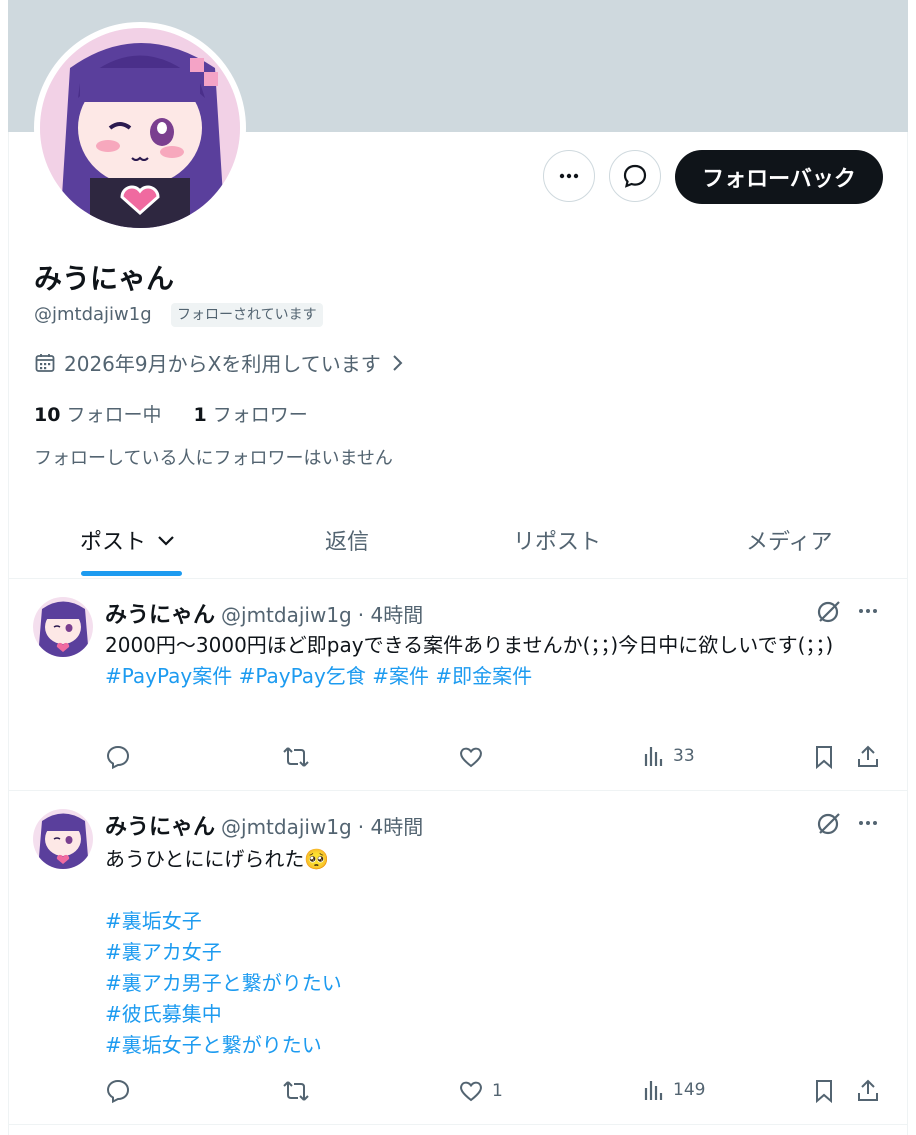 The width and height of the screenshot is (916, 1135). Describe the element at coordinates (166, 540) in the screenshot. I see `chevron-down-icon` at that location.